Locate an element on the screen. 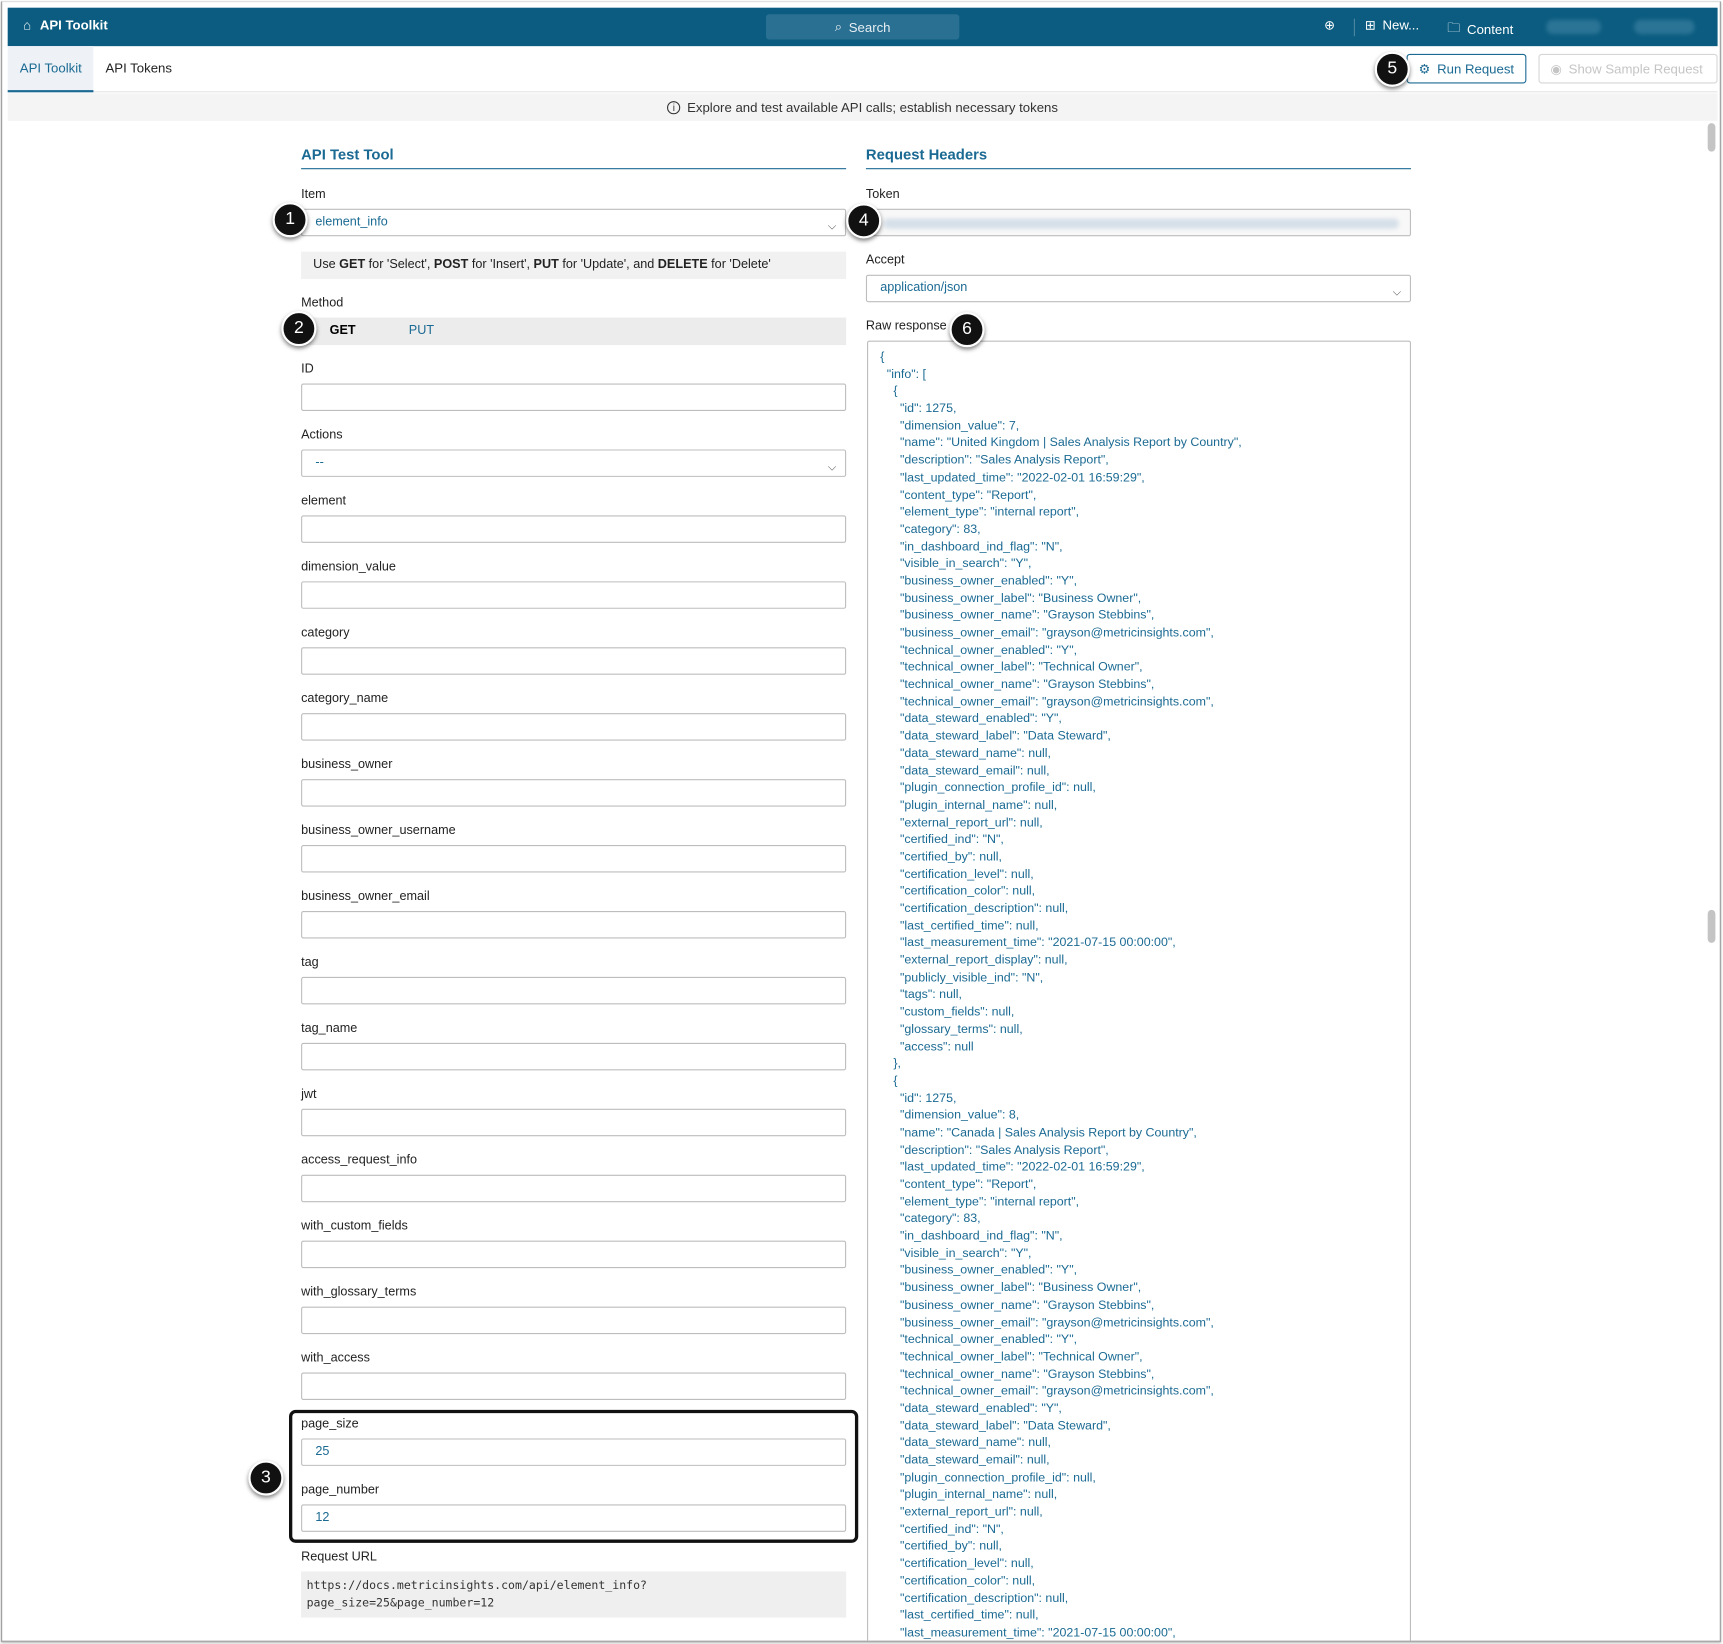 This screenshot has height=1644, width=1723. token-input is located at coordinates (1139, 222).